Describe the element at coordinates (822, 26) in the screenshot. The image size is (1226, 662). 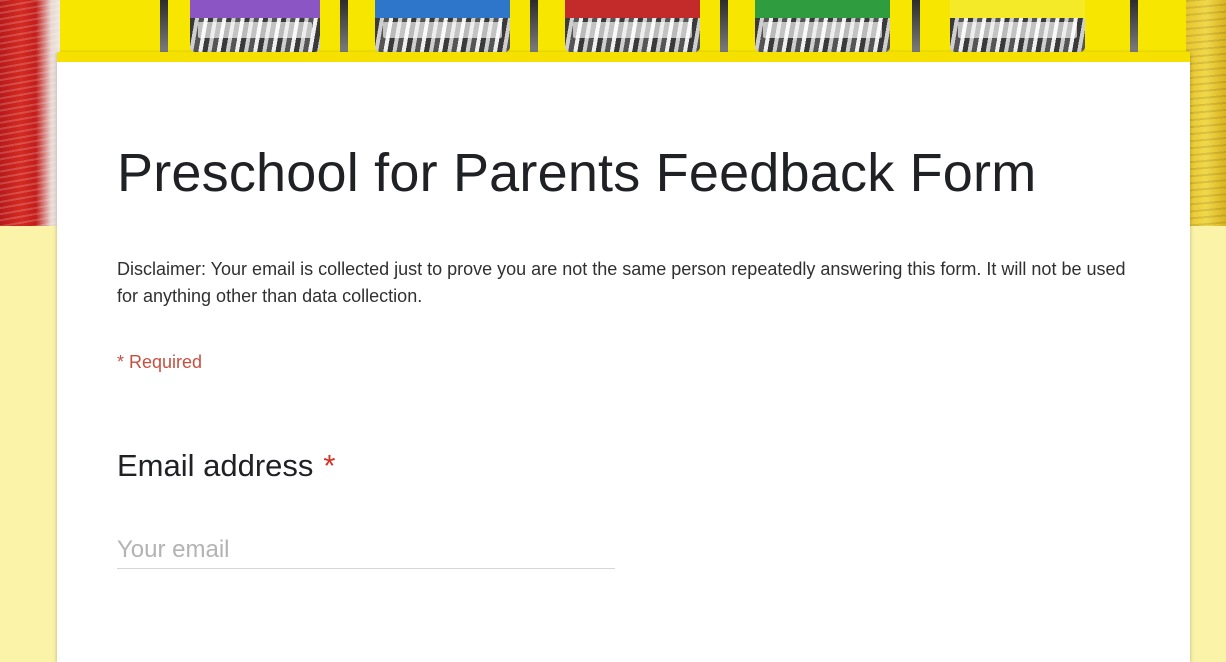
I see `green-crayon-image` at that location.